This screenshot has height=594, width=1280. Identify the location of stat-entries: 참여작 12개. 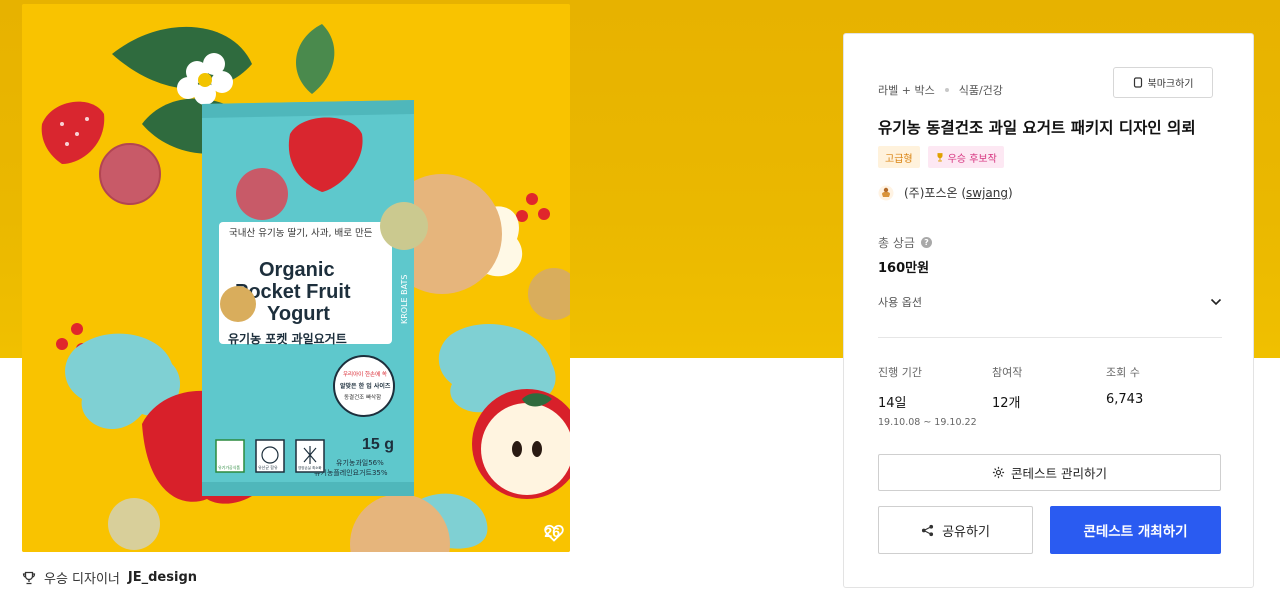
(1007, 388).